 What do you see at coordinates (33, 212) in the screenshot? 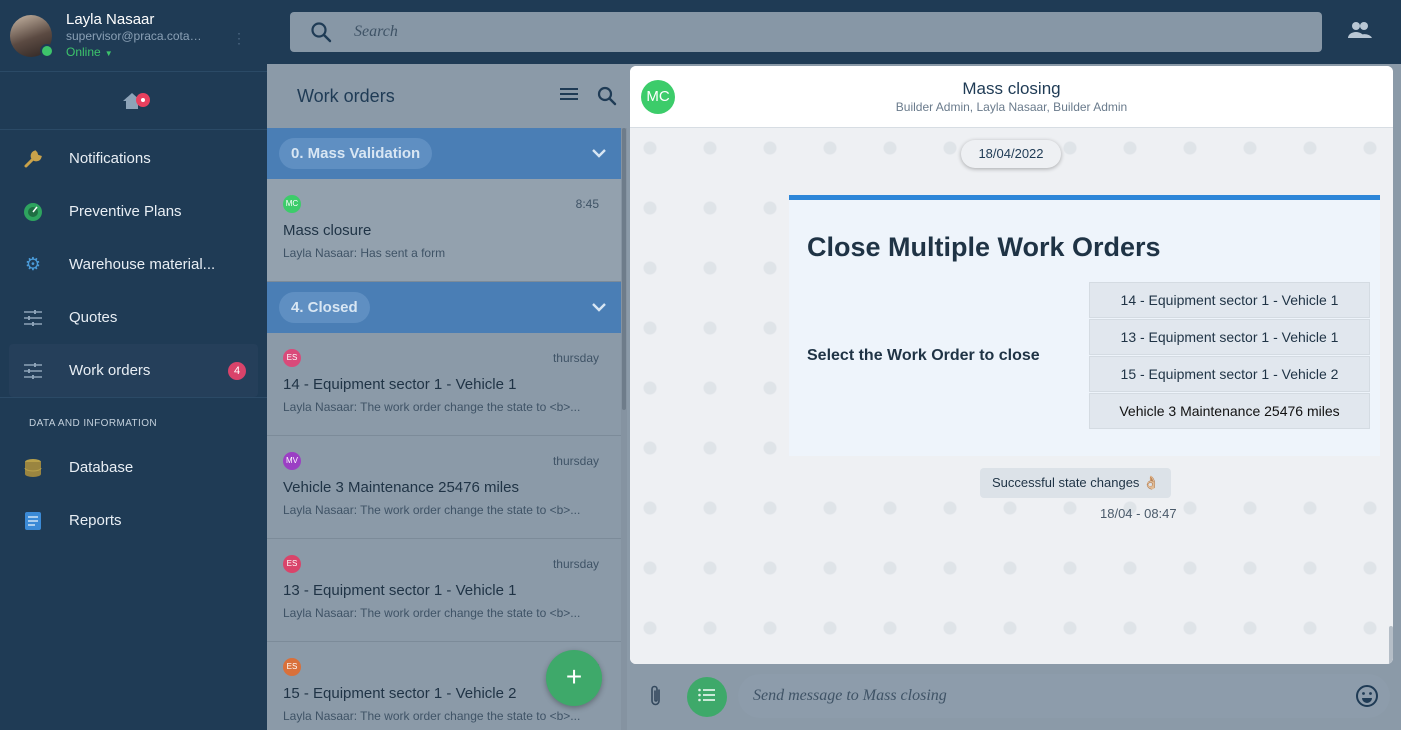
I see `gauge-icon` at bounding box center [33, 212].